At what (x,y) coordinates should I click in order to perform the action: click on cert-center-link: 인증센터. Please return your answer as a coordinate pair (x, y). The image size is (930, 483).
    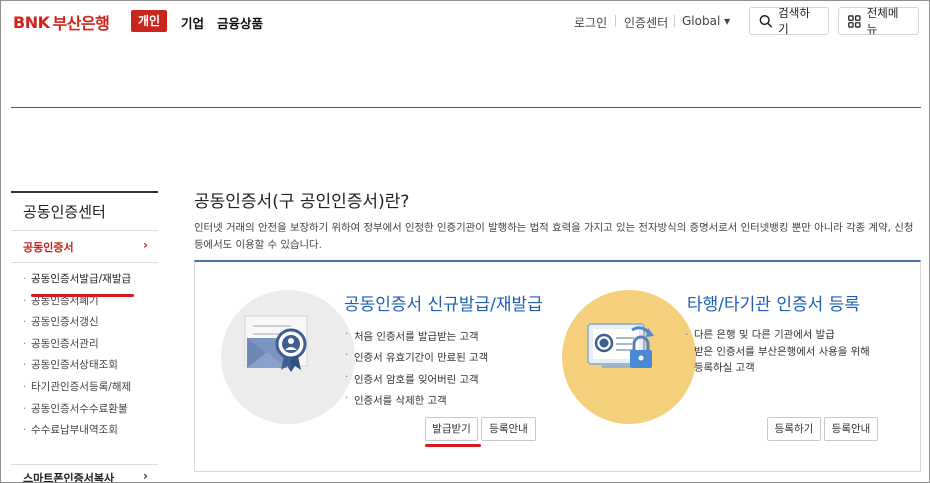
    Looking at the image, I should click on (646, 22).